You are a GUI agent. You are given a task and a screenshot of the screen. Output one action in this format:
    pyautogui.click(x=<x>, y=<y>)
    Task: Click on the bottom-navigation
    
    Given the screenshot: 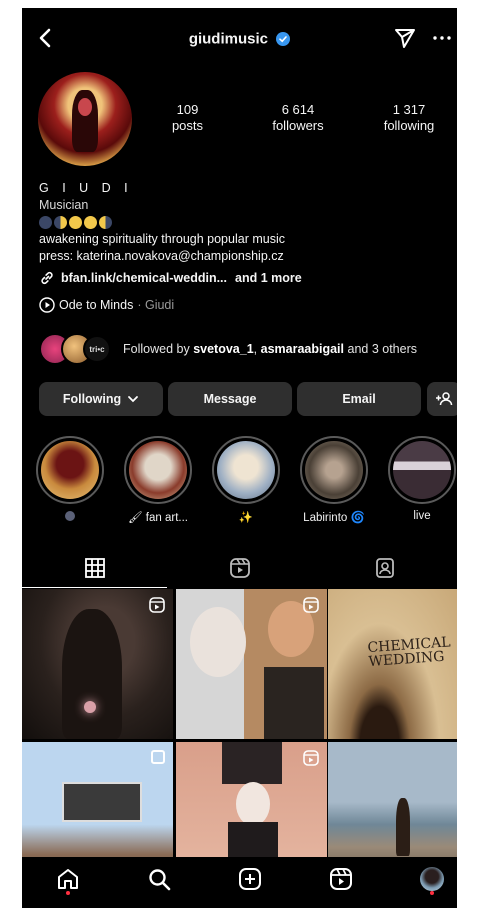 What is the action you would take?
    pyautogui.click(x=239, y=882)
    